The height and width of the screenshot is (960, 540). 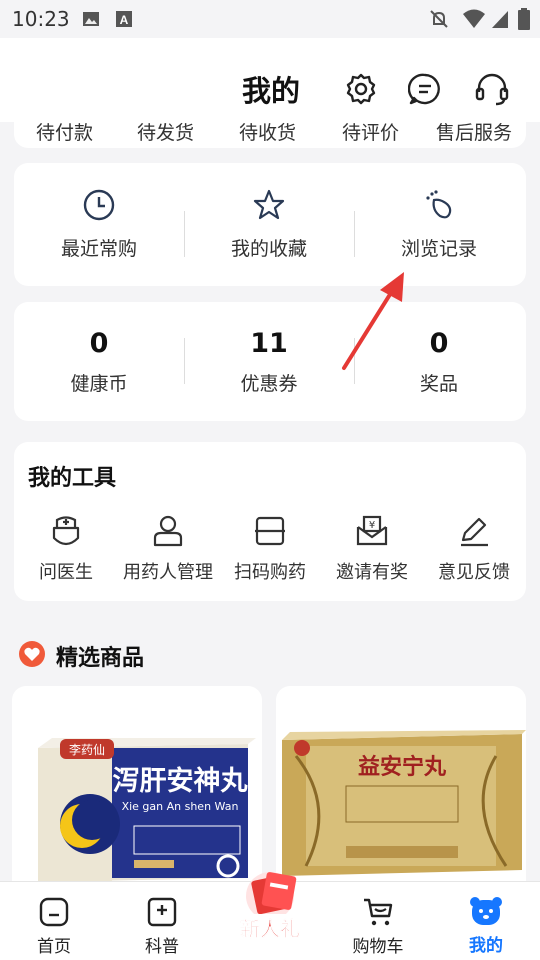 What do you see at coordinates (269, 383) in the screenshot?
I see `coupons-label: 优惠券` at bounding box center [269, 383].